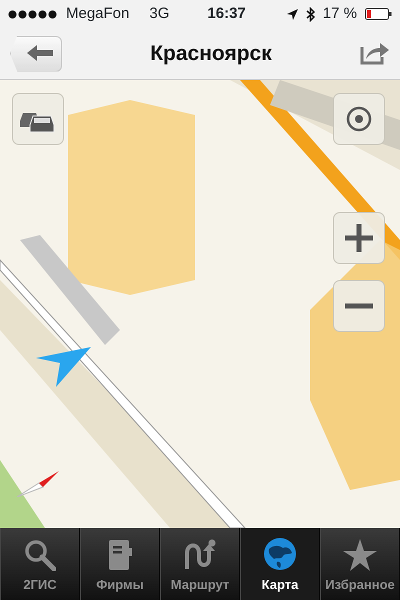 The image size is (400, 600). I want to click on share-icon, so click(375, 53).